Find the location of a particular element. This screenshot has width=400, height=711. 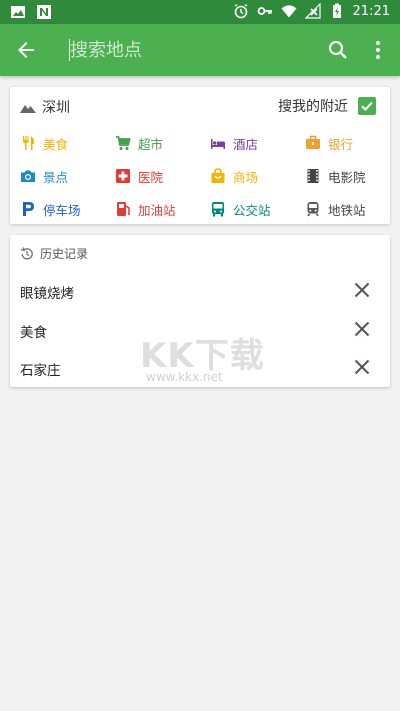

watermark-url: www.kkx.net is located at coordinates (184, 377).